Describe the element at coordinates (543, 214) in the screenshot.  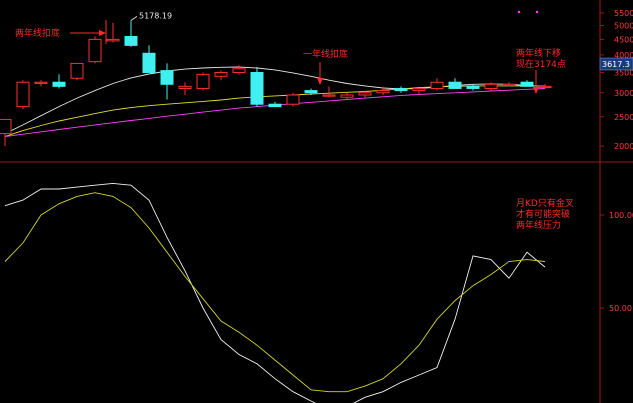
I see `annotation-kd-2: 才有可能突破` at that location.